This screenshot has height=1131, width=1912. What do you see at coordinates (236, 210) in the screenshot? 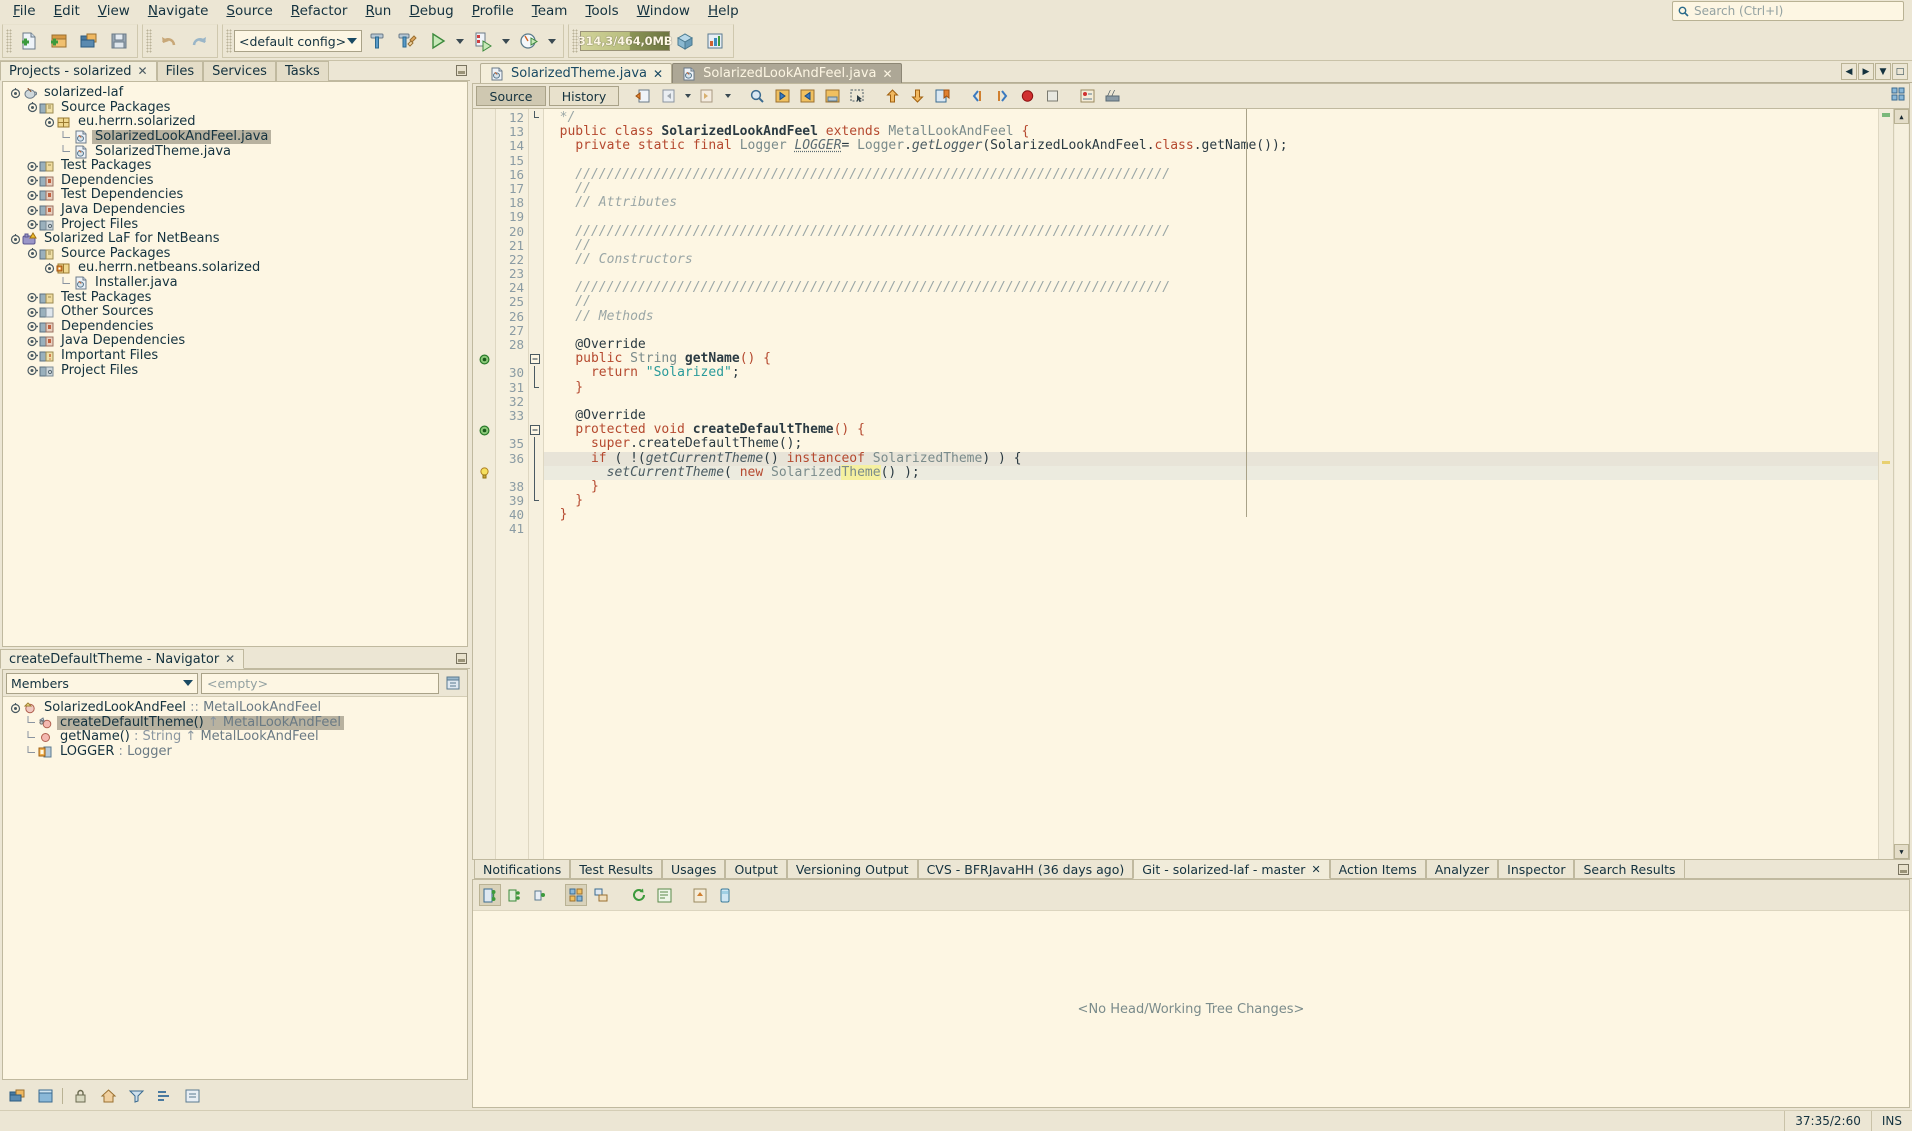
I see `tree-item-java-dependencies: Java Dependencies` at bounding box center [236, 210].